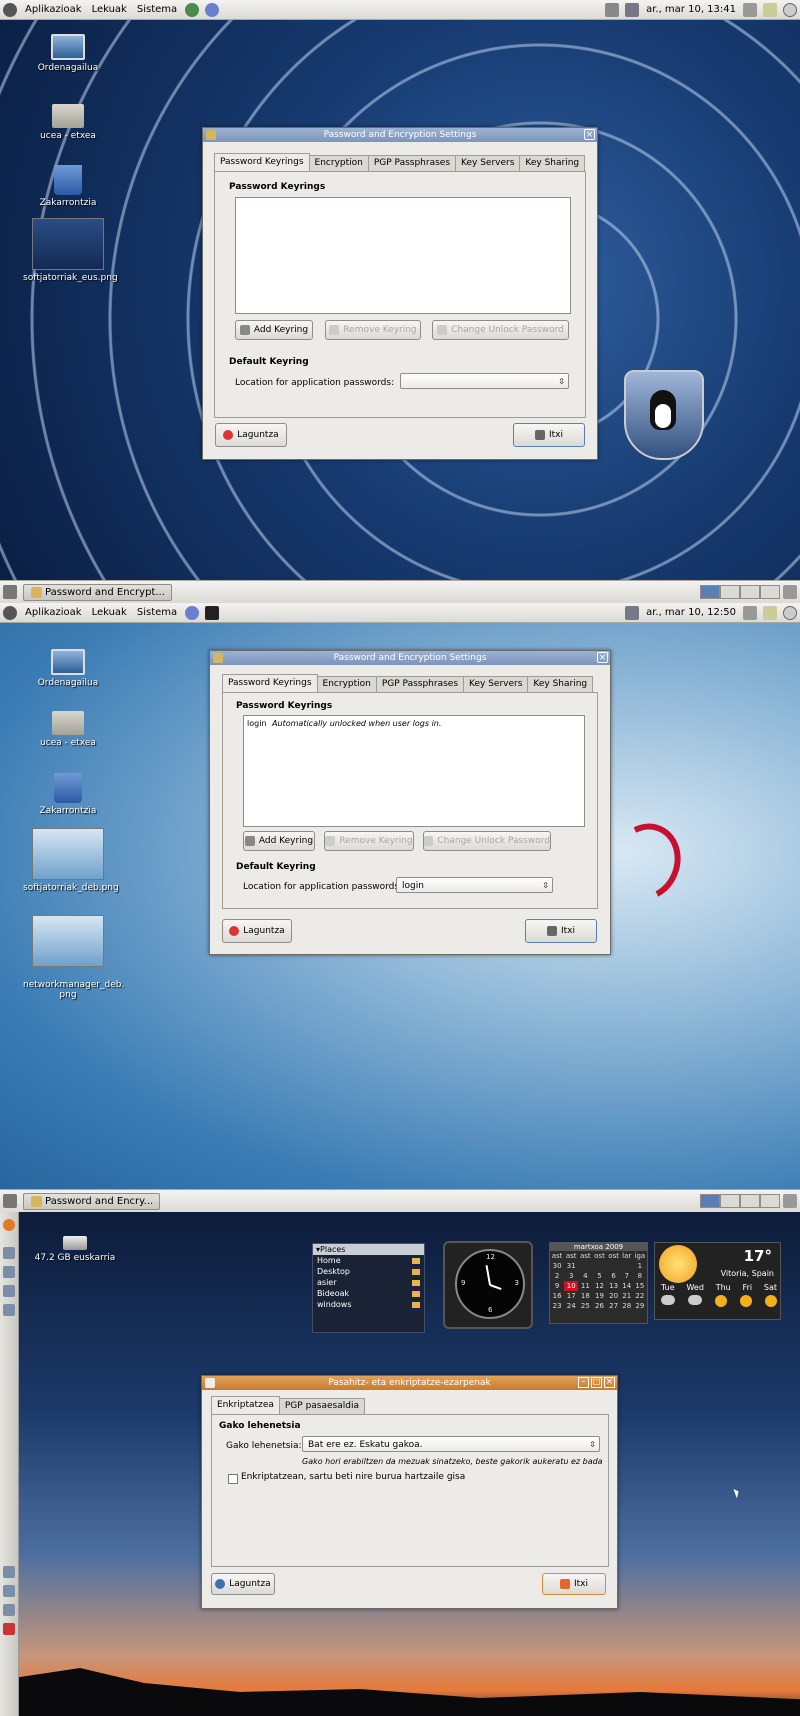 The width and height of the screenshot is (800, 1716). I want to click on calendar-day: 4, so click(585, 1276).